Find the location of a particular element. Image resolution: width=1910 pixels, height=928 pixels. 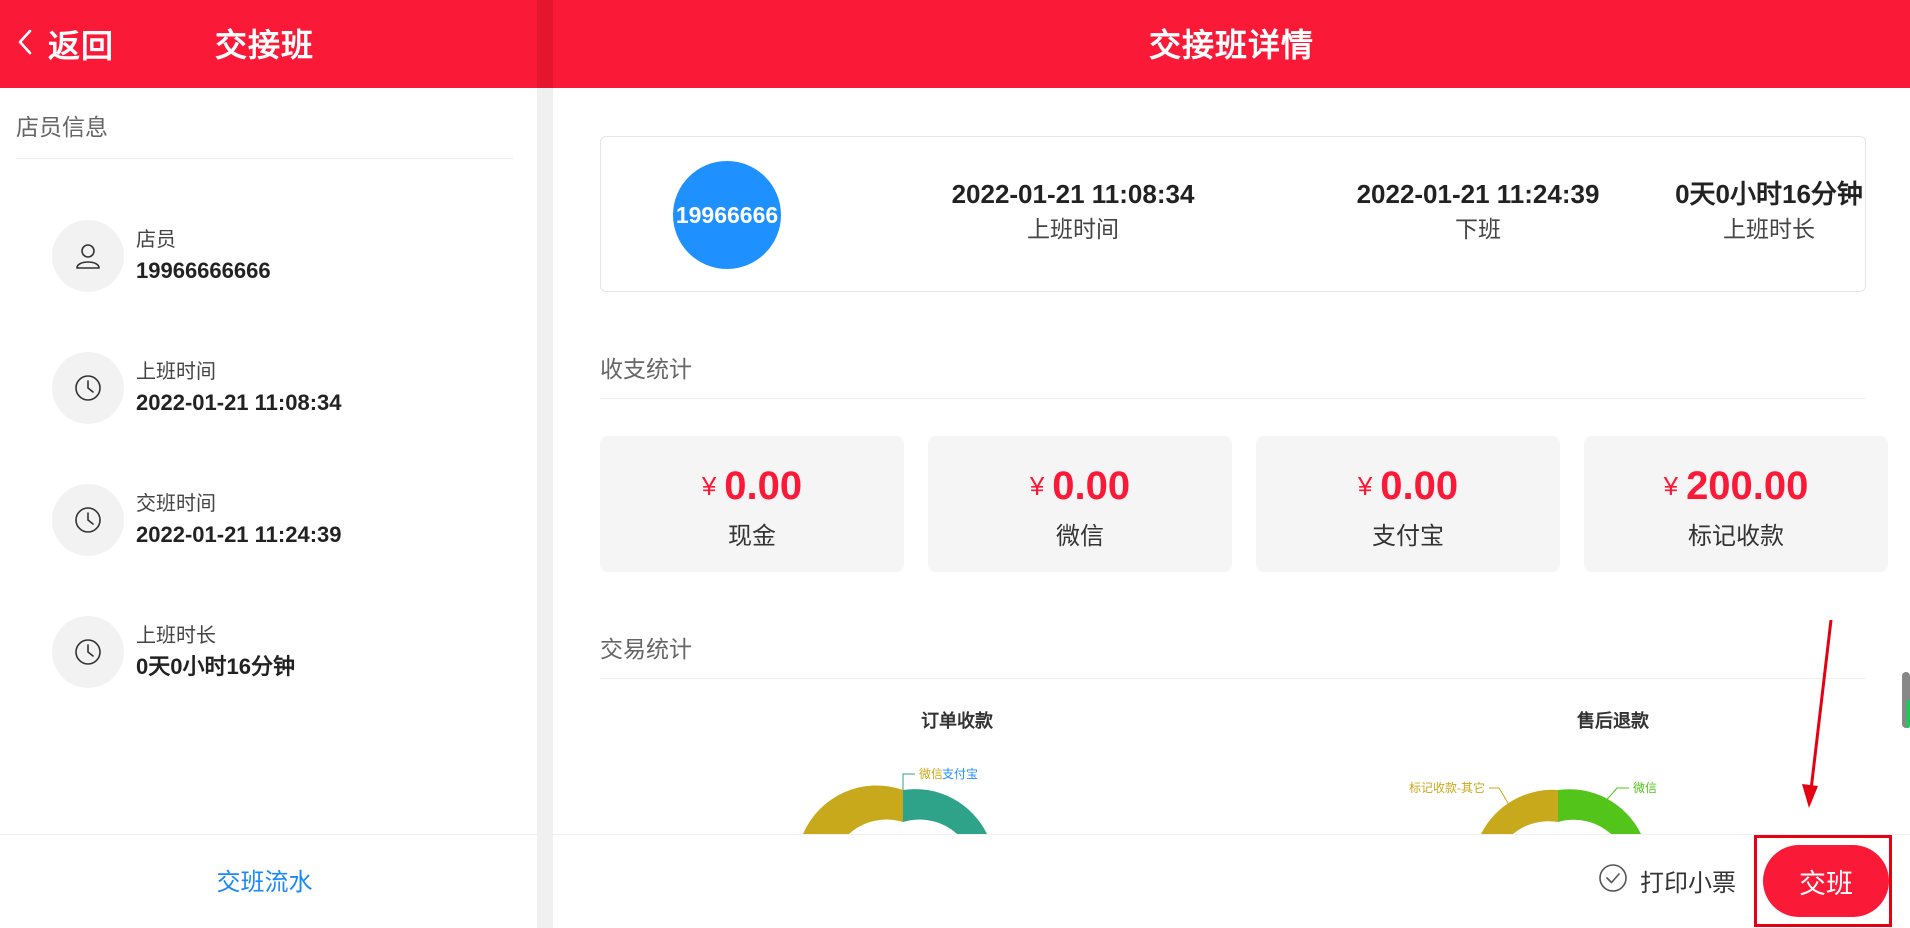

money-card-alipay: ¥0.00 支付宝 is located at coordinates (1408, 504).